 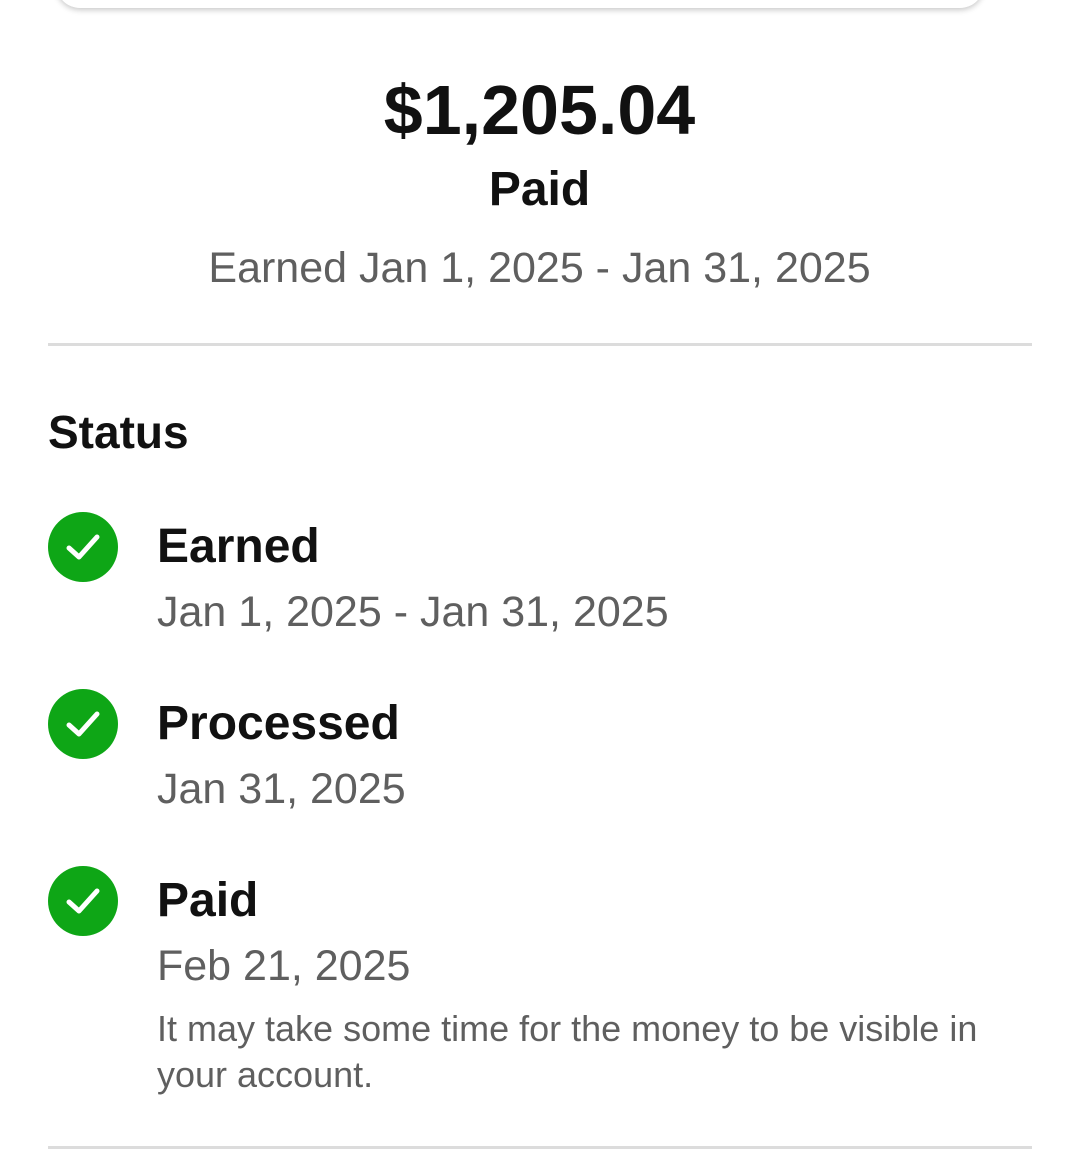 I want to click on step-date: Jan 31, 2025, so click(x=281, y=789).